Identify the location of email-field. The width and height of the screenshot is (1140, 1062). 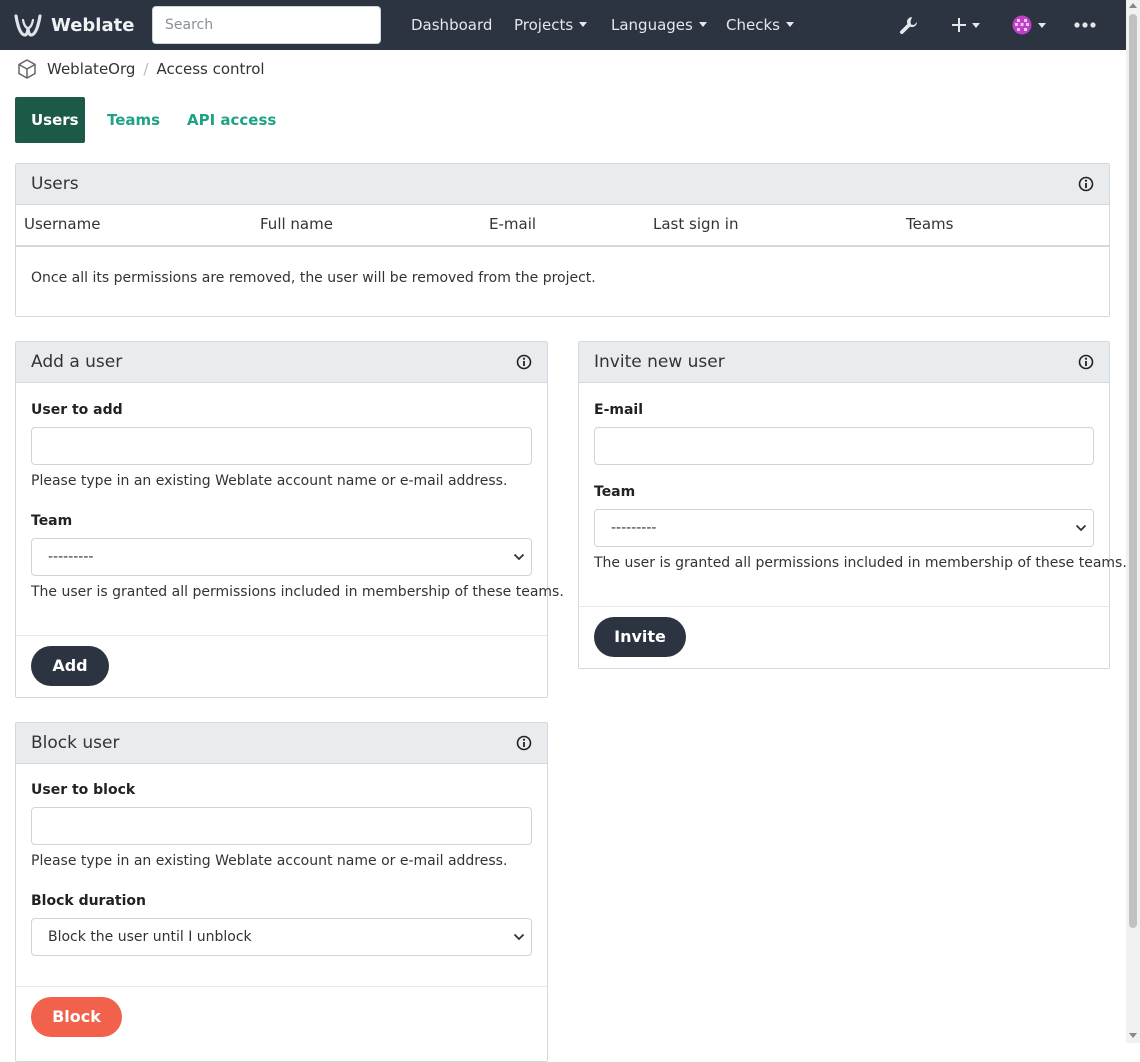
(844, 446).